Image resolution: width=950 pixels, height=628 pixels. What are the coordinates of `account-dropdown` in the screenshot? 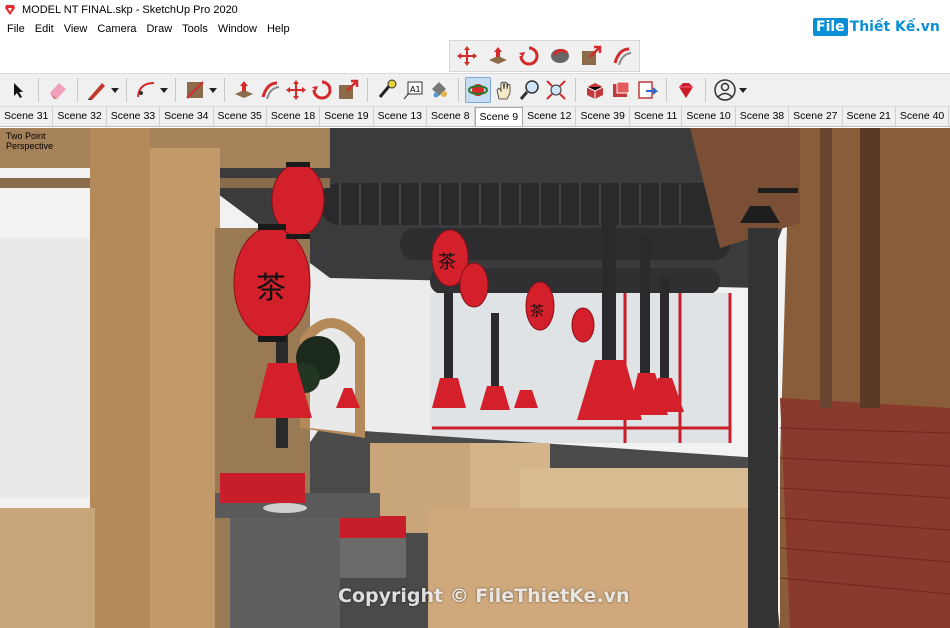 It's located at (743, 90).